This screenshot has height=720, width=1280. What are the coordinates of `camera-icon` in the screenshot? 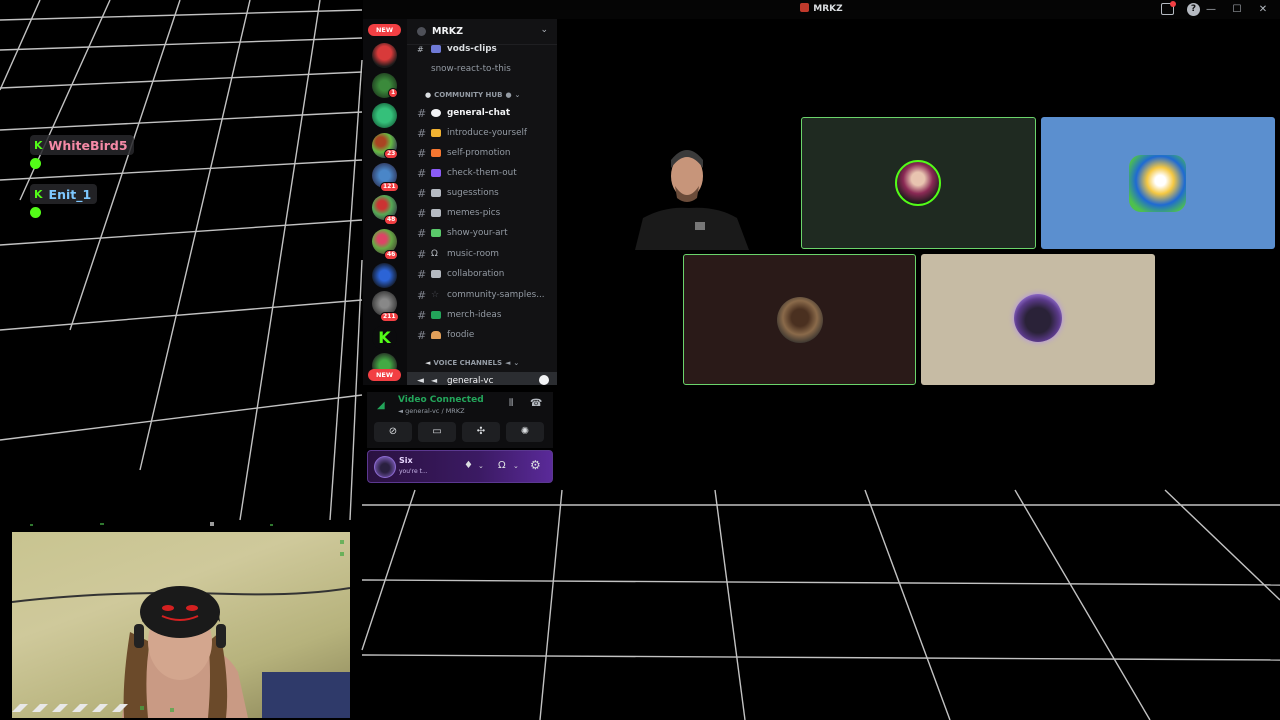 It's located at (436, 213).